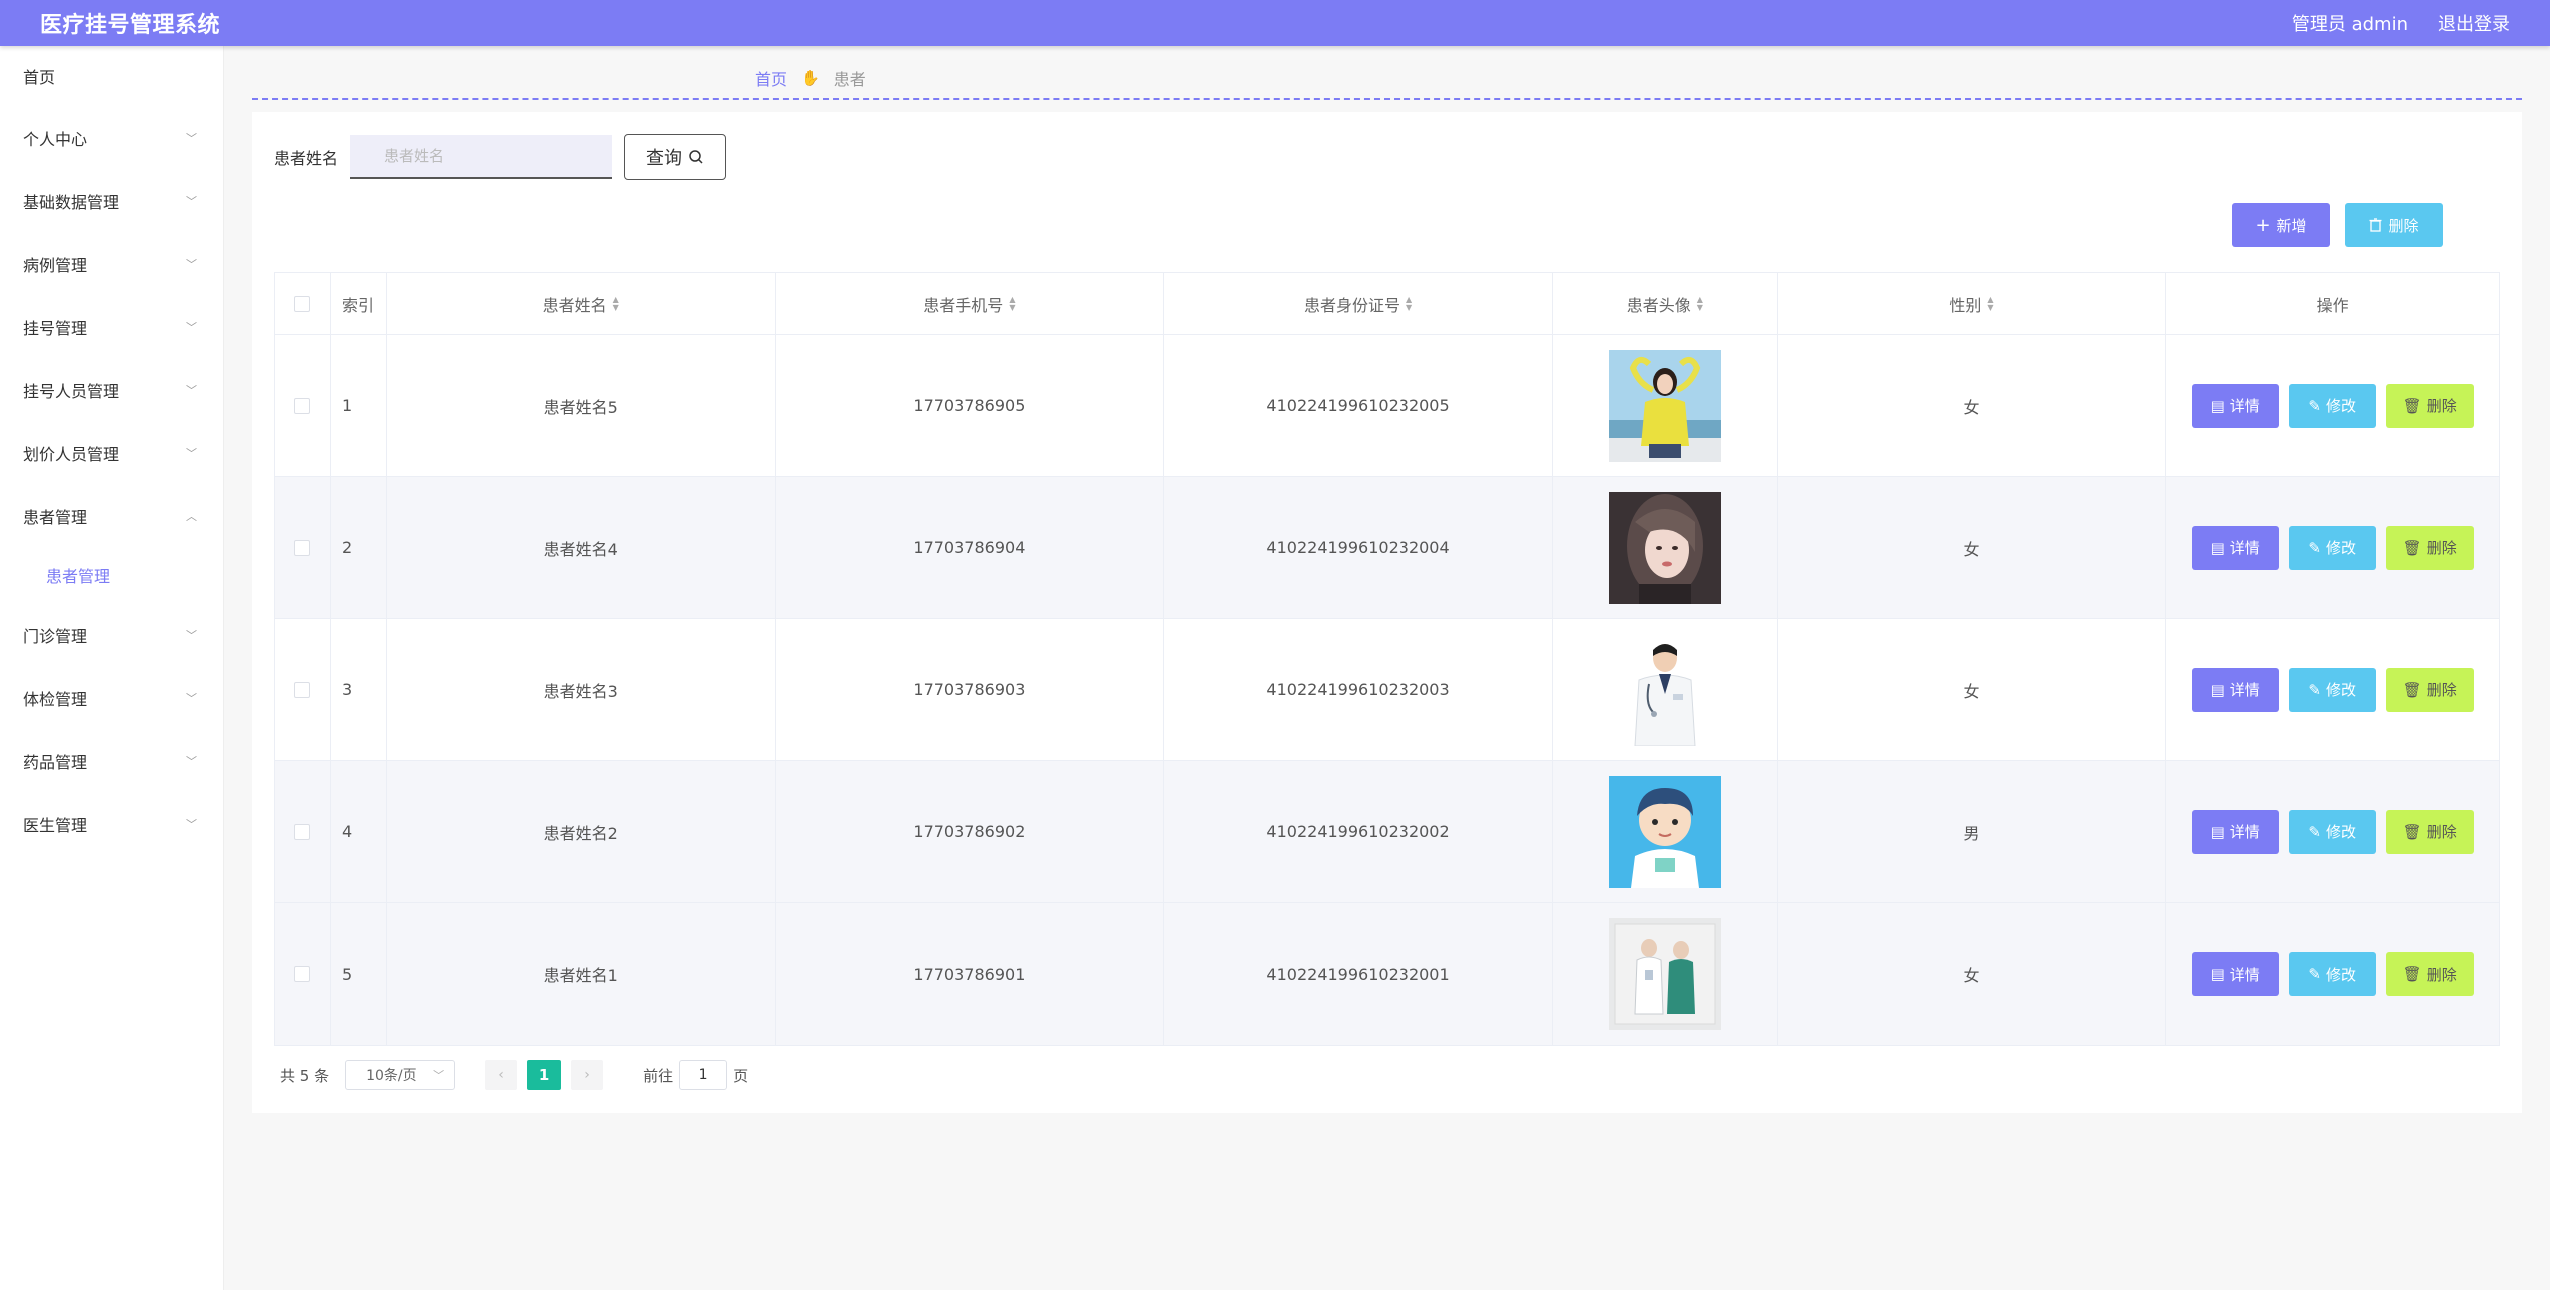 This screenshot has height=1290, width=2550. I want to click on row-index: 5, so click(359, 974).